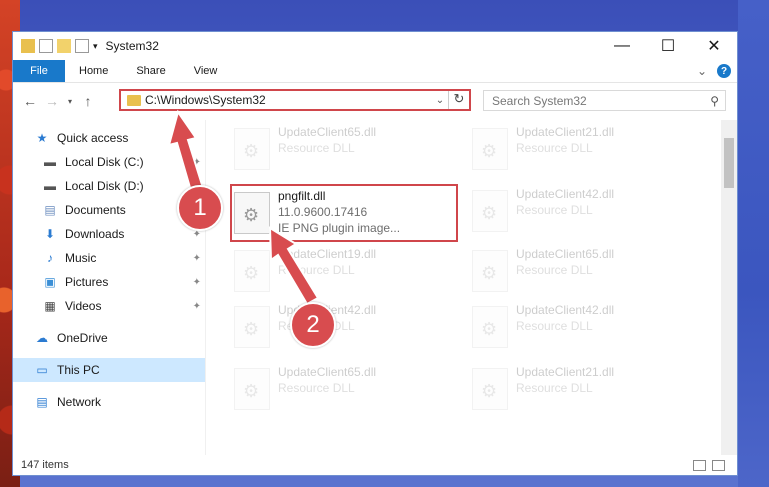 This screenshot has width=769, height=487. I want to click on status-bar: 147 items, so click(375, 465).